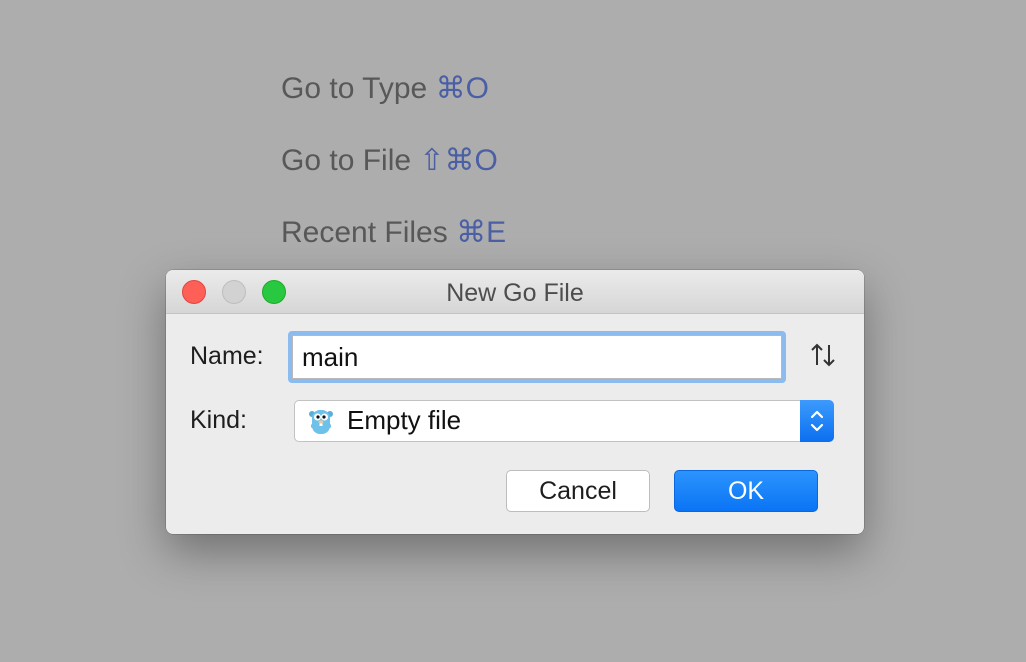  I want to click on kind-select: Empty file, so click(564, 421).